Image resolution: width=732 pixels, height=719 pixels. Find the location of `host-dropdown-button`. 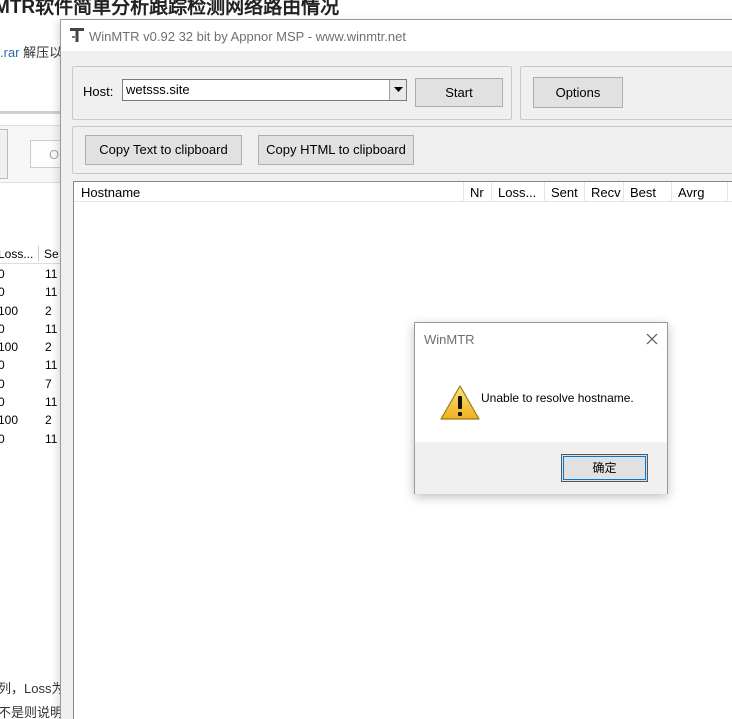

host-dropdown-button is located at coordinates (397, 90).